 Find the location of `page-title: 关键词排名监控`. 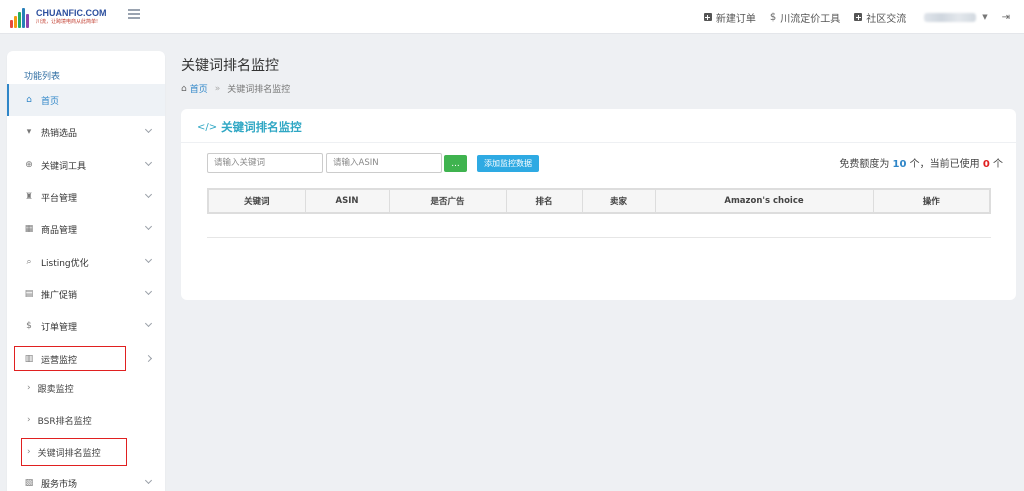

page-title: 关键词排名监控 is located at coordinates (230, 66).